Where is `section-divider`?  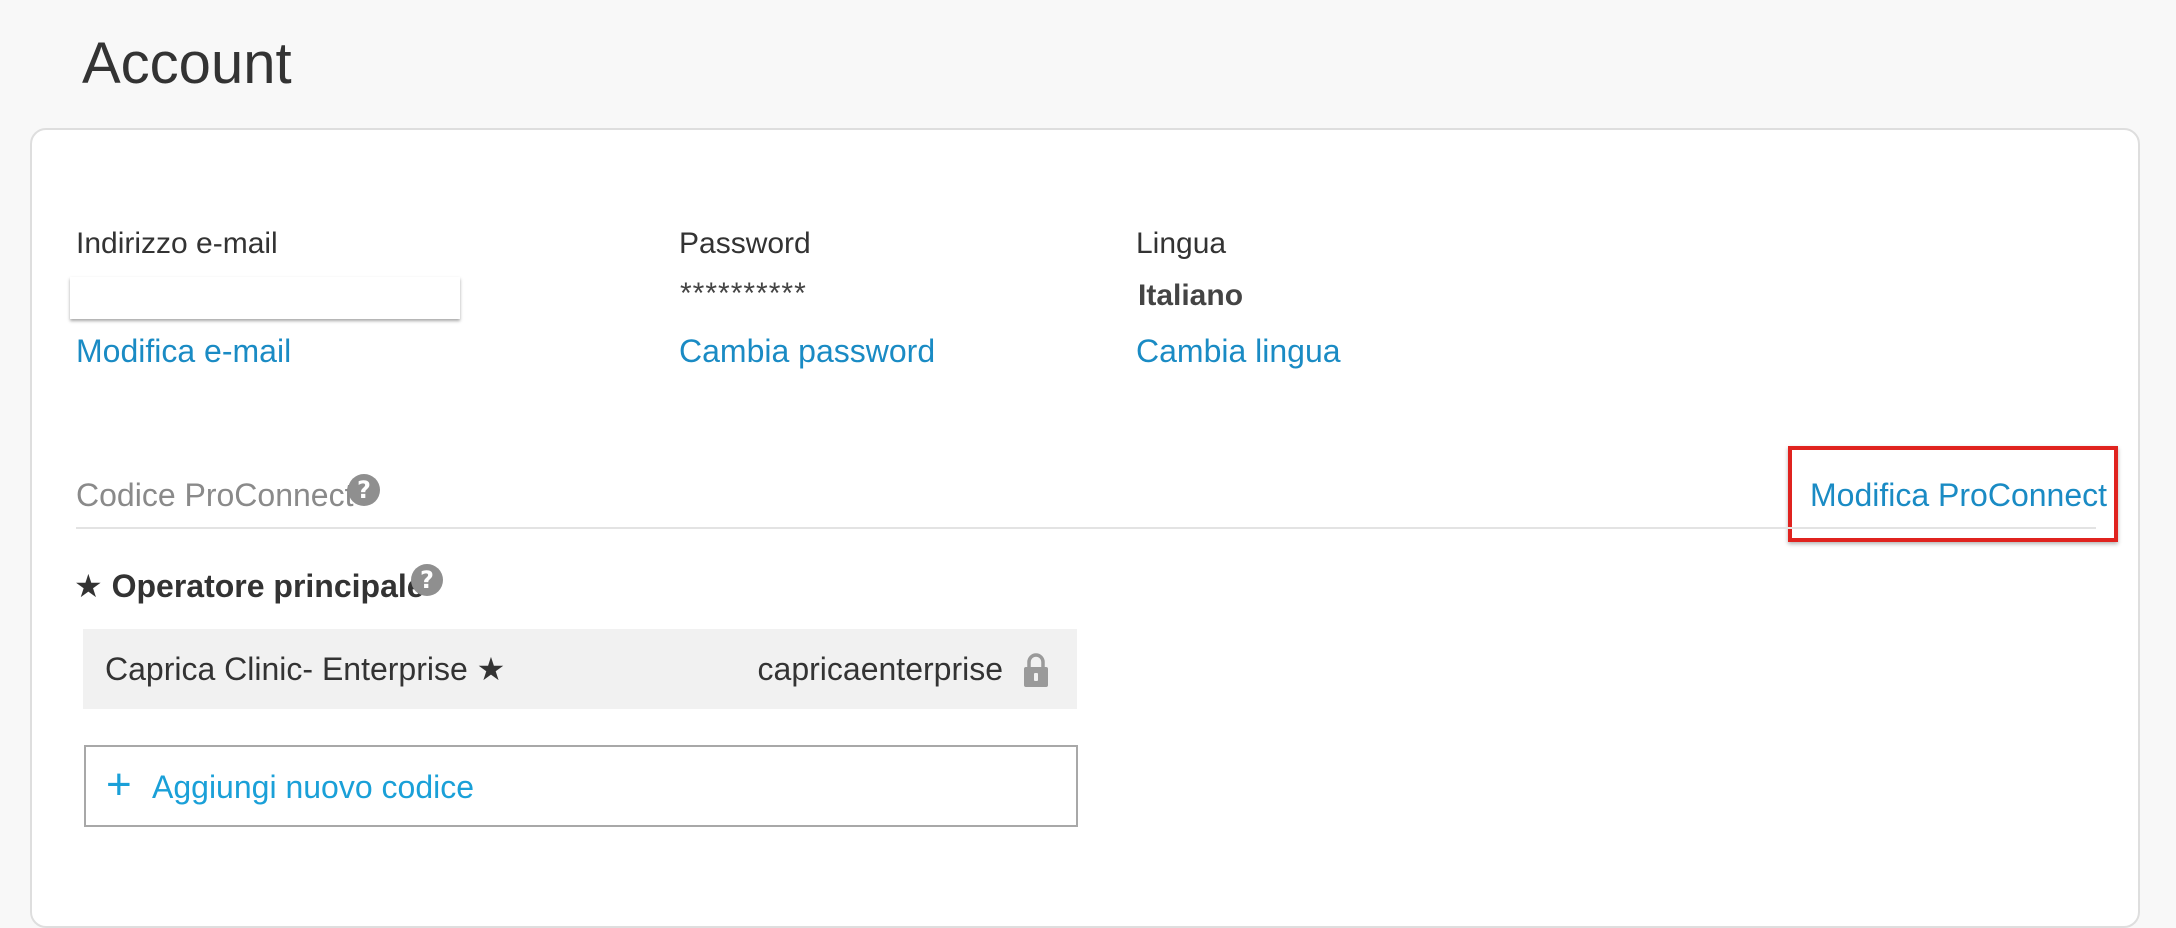
section-divider is located at coordinates (1086, 528).